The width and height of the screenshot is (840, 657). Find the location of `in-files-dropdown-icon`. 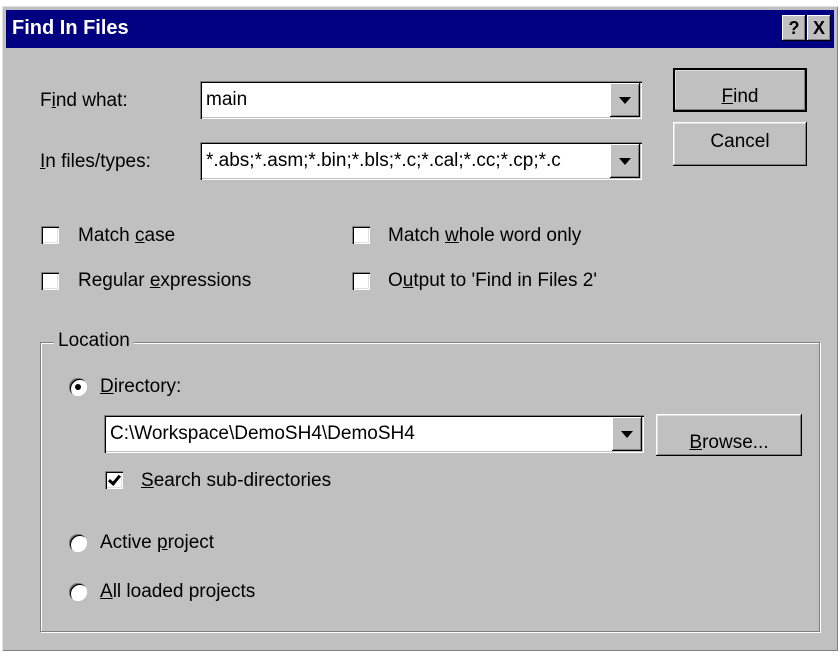

in-files-dropdown-icon is located at coordinates (625, 161).